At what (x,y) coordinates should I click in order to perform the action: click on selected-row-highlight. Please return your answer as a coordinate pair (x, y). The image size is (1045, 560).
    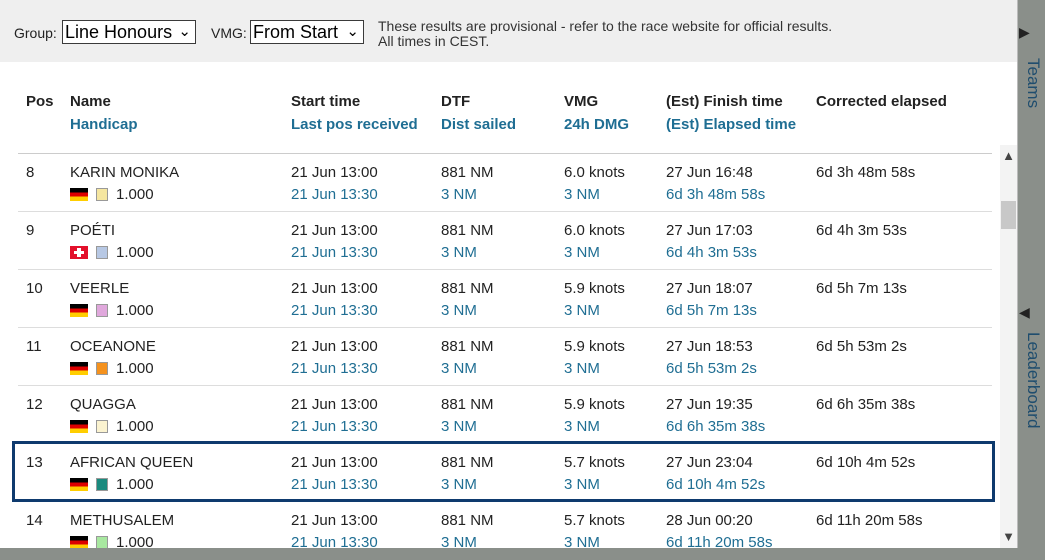
    Looking at the image, I should click on (503, 471).